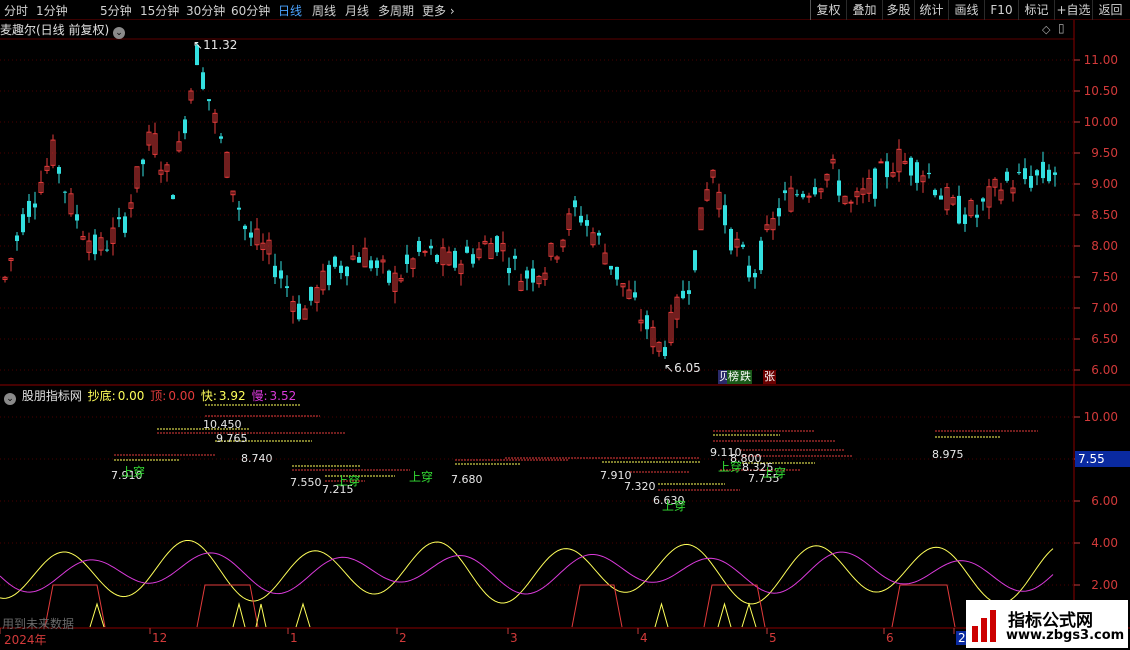 The height and width of the screenshot is (650, 1130). I want to click on ding-label: 顶:, so click(158, 396).